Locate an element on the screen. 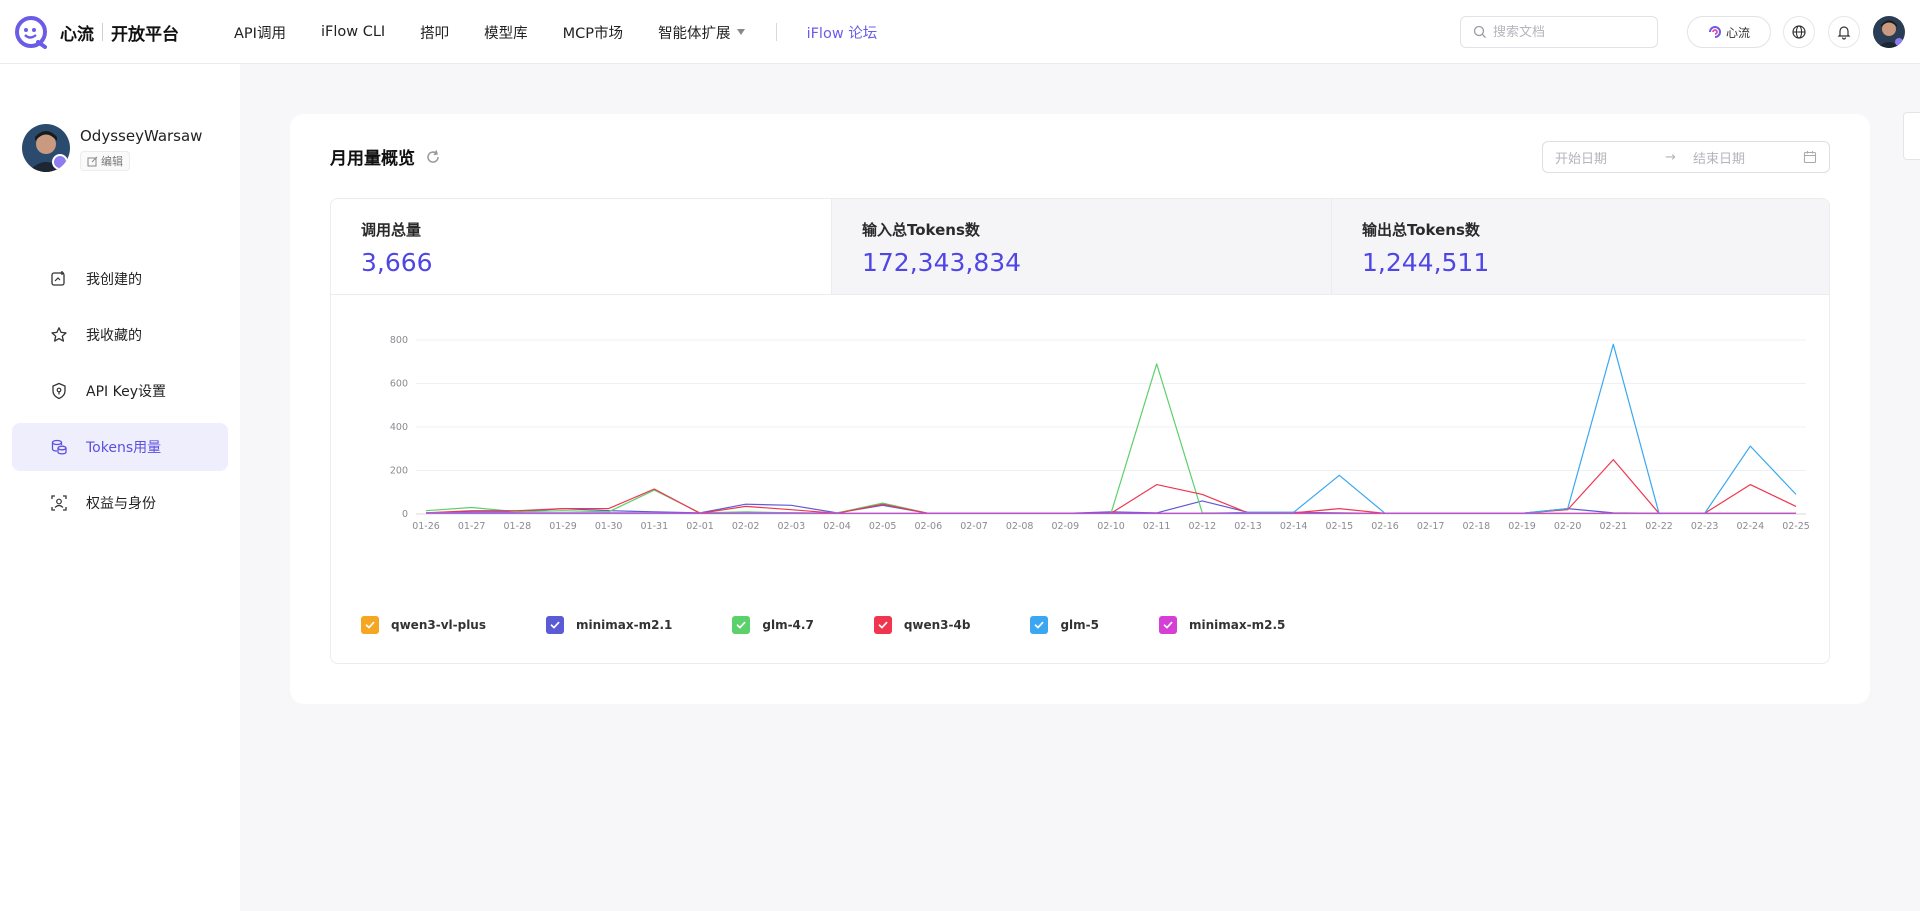  x-tick-label: 02-22 is located at coordinates (1659, 526).